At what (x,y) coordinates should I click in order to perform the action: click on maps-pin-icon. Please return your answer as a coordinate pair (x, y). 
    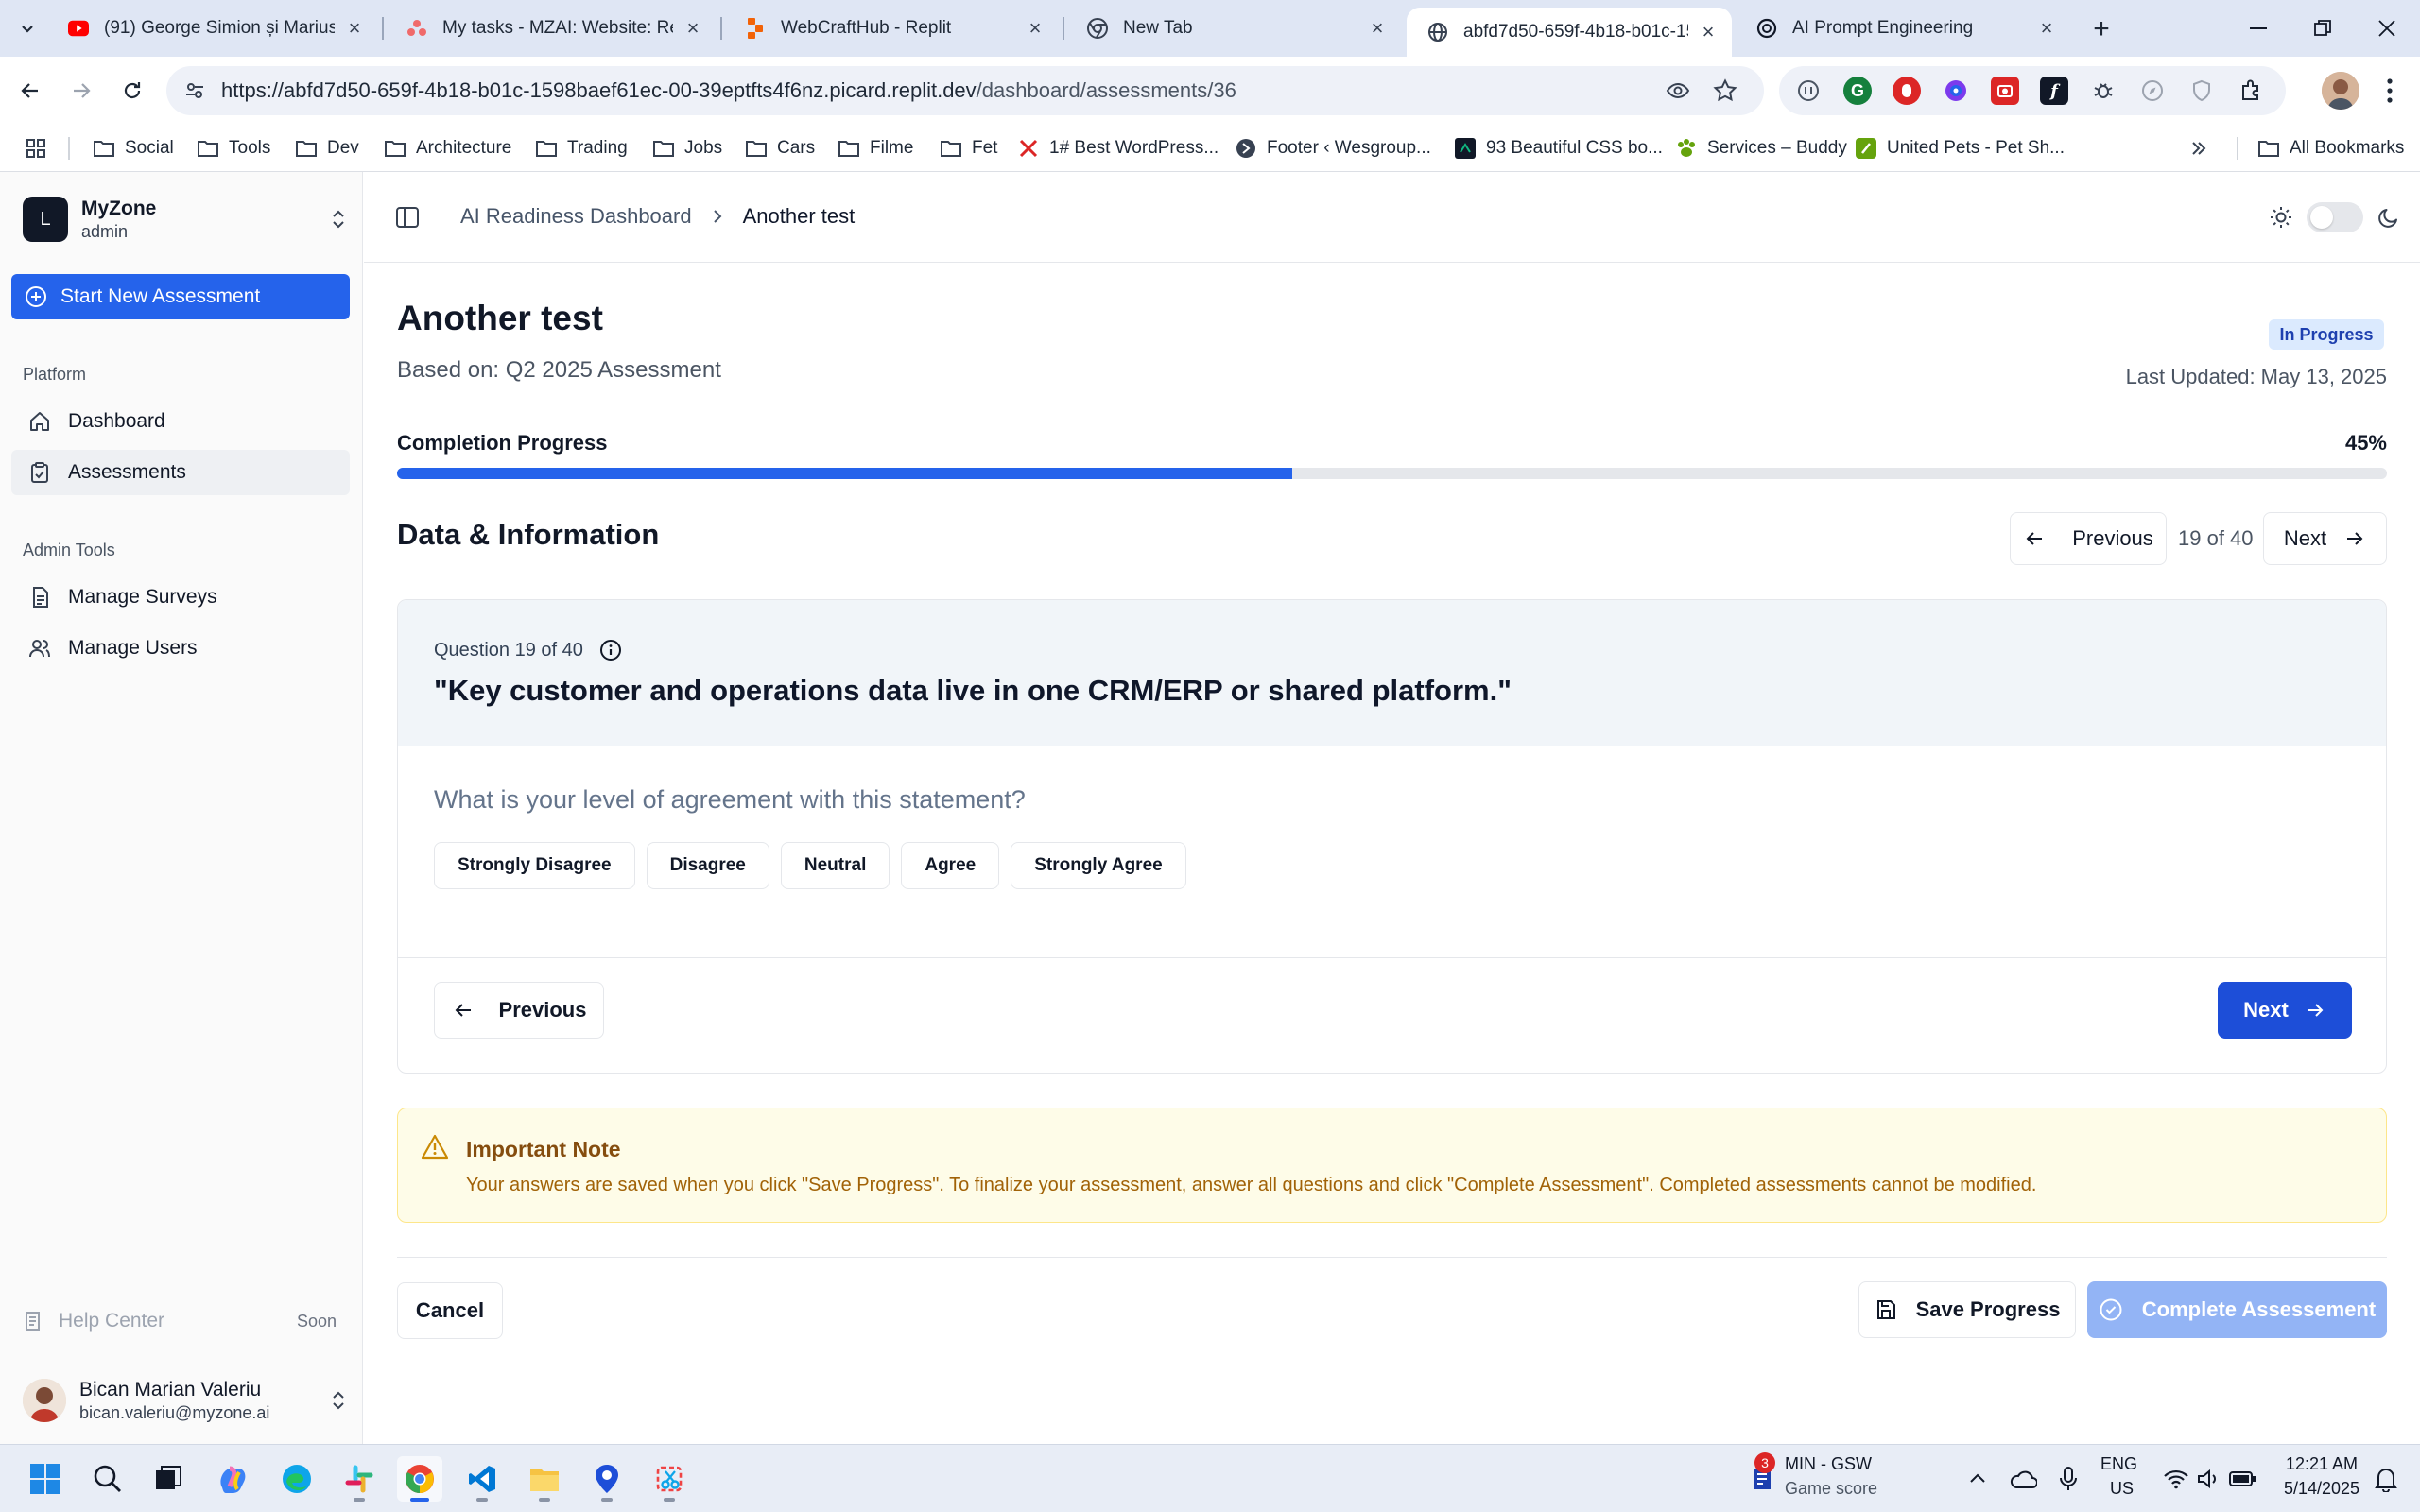
    Looking at the image, I should click on (607, 1479).